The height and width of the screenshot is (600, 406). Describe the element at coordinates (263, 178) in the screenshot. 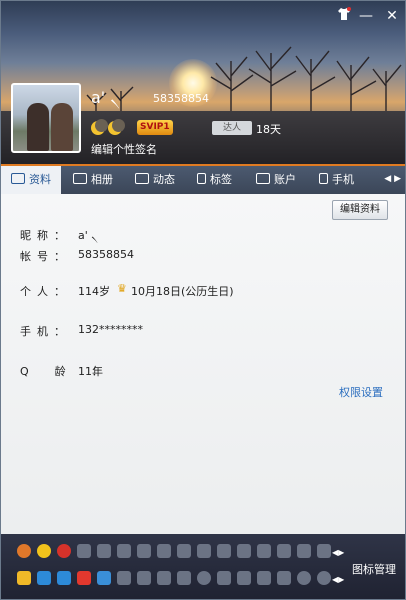

I see `briefcase-icon` at that location.